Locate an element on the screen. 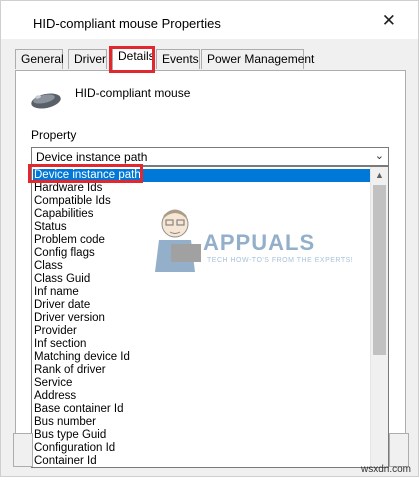  tab-driver-label: Driver is located at coordinates (90, 59).